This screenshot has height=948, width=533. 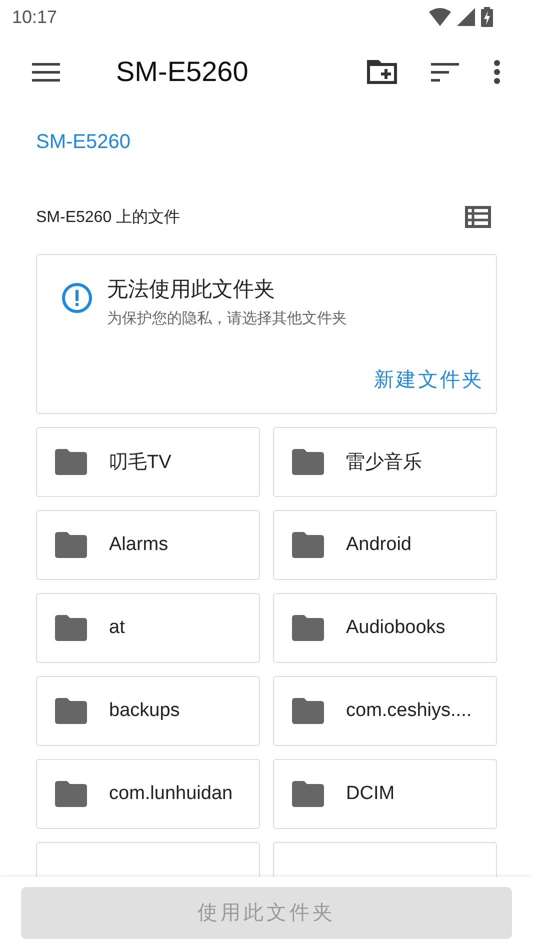 What do you see at coordinates (138, 545) in the screenshot?
I see `folder-name: Alarms` at bounding box center [138, 545].